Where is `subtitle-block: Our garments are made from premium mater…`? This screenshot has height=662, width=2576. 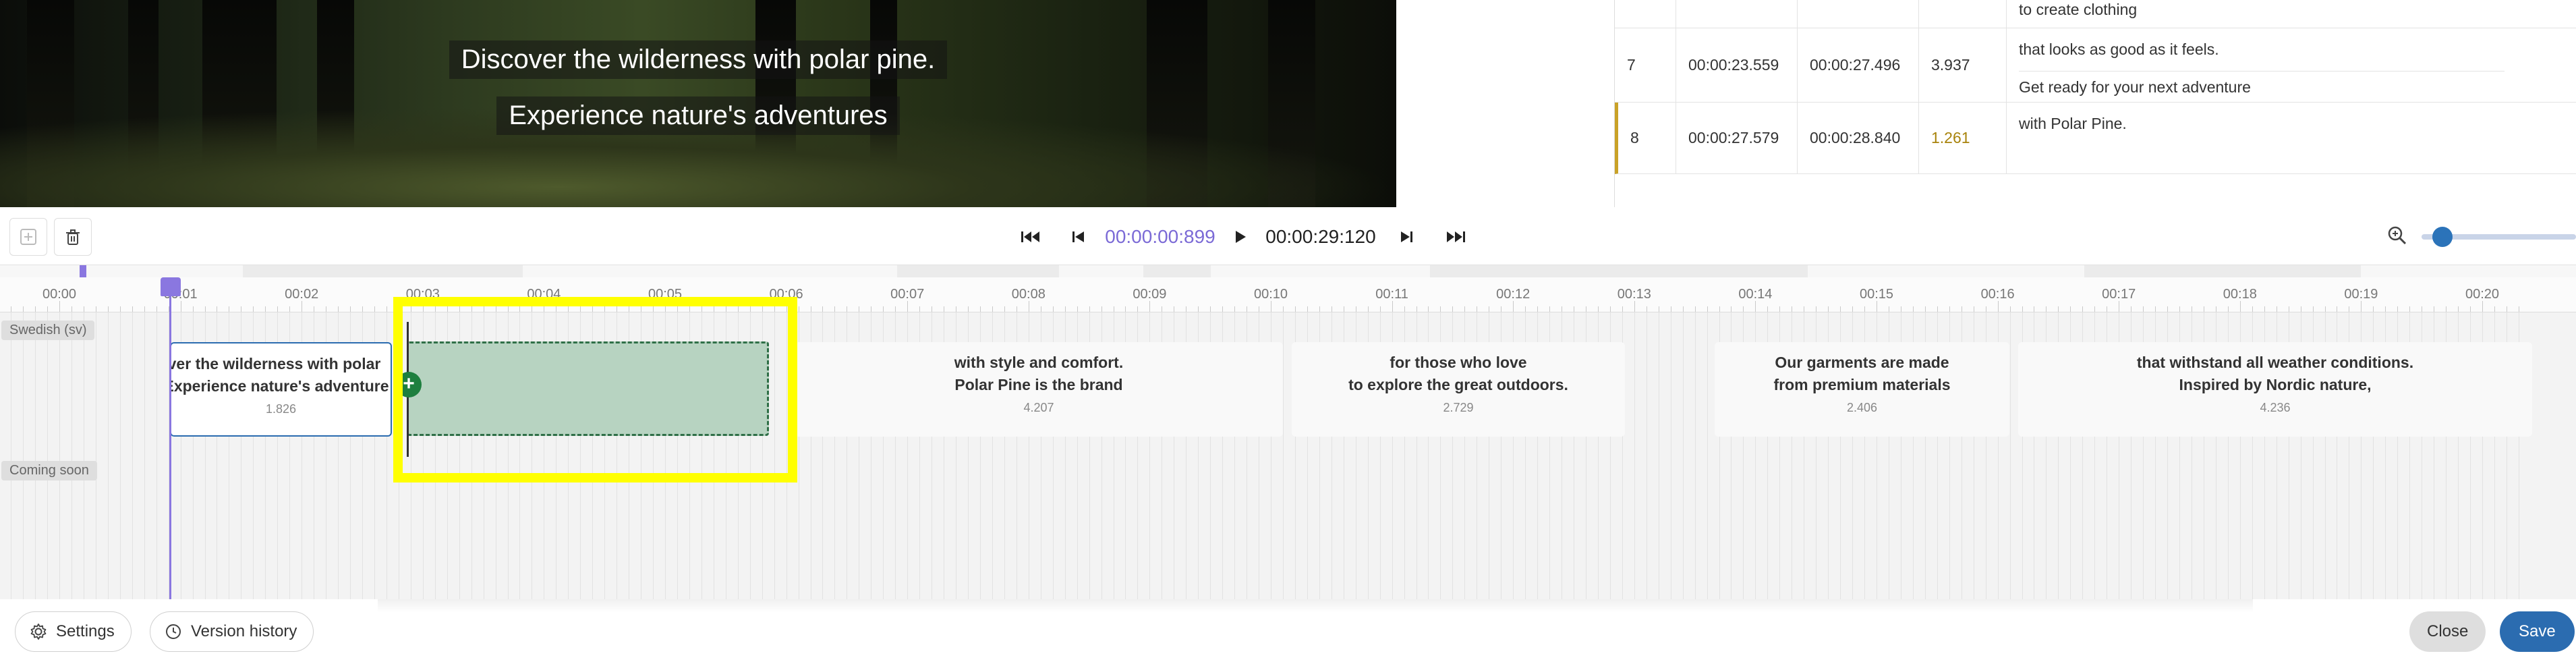
subtitle-block: Our garments are made from premium mater… is located at coordinates (1862, 389).